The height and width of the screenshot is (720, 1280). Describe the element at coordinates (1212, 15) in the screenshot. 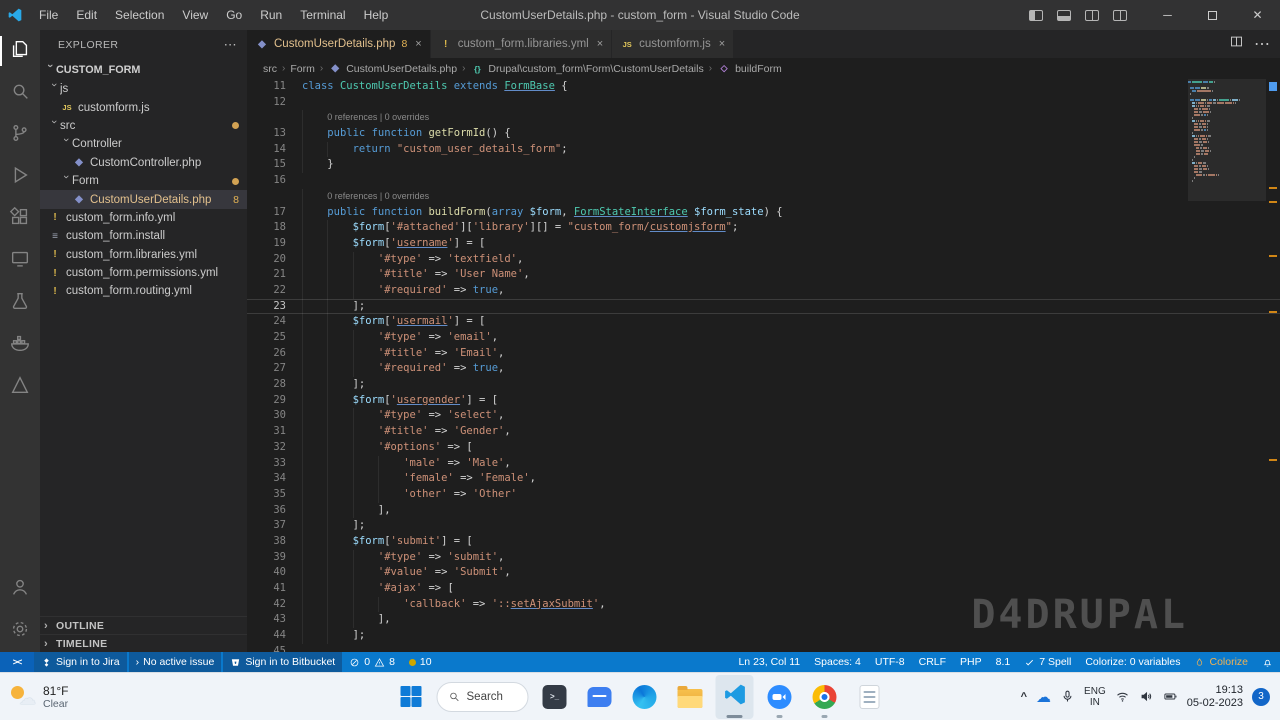

I see `maximize-button` at that location.